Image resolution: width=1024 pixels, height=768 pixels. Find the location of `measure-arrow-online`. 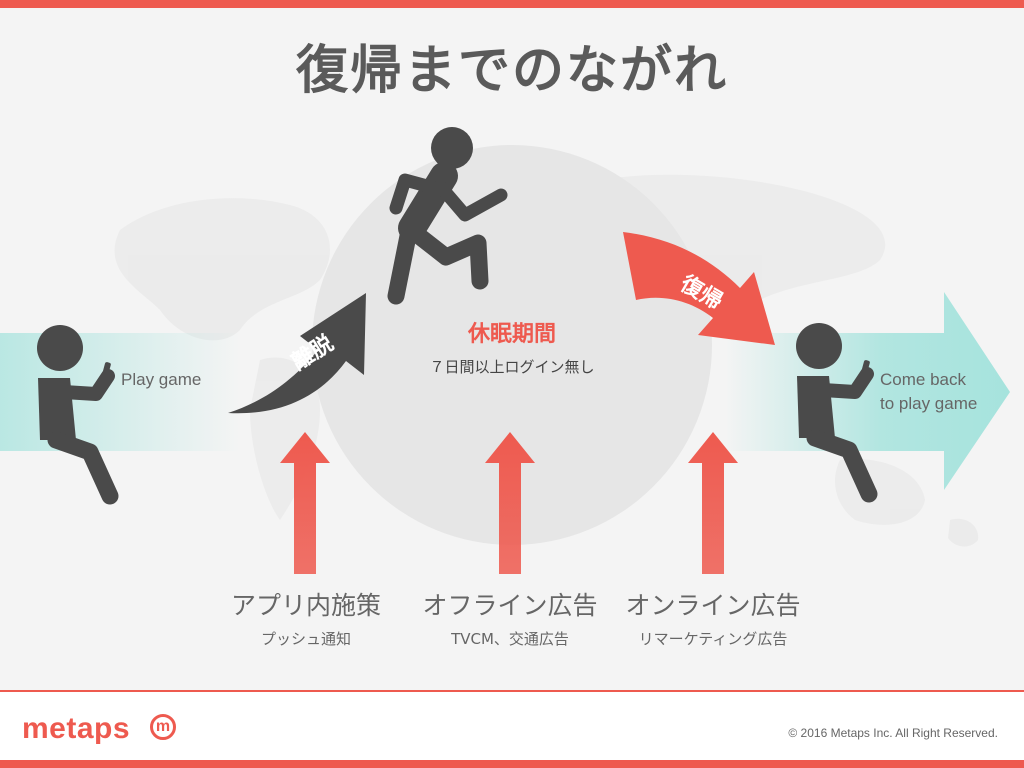

measure-arrow-online is located at coordinates (713, 503).